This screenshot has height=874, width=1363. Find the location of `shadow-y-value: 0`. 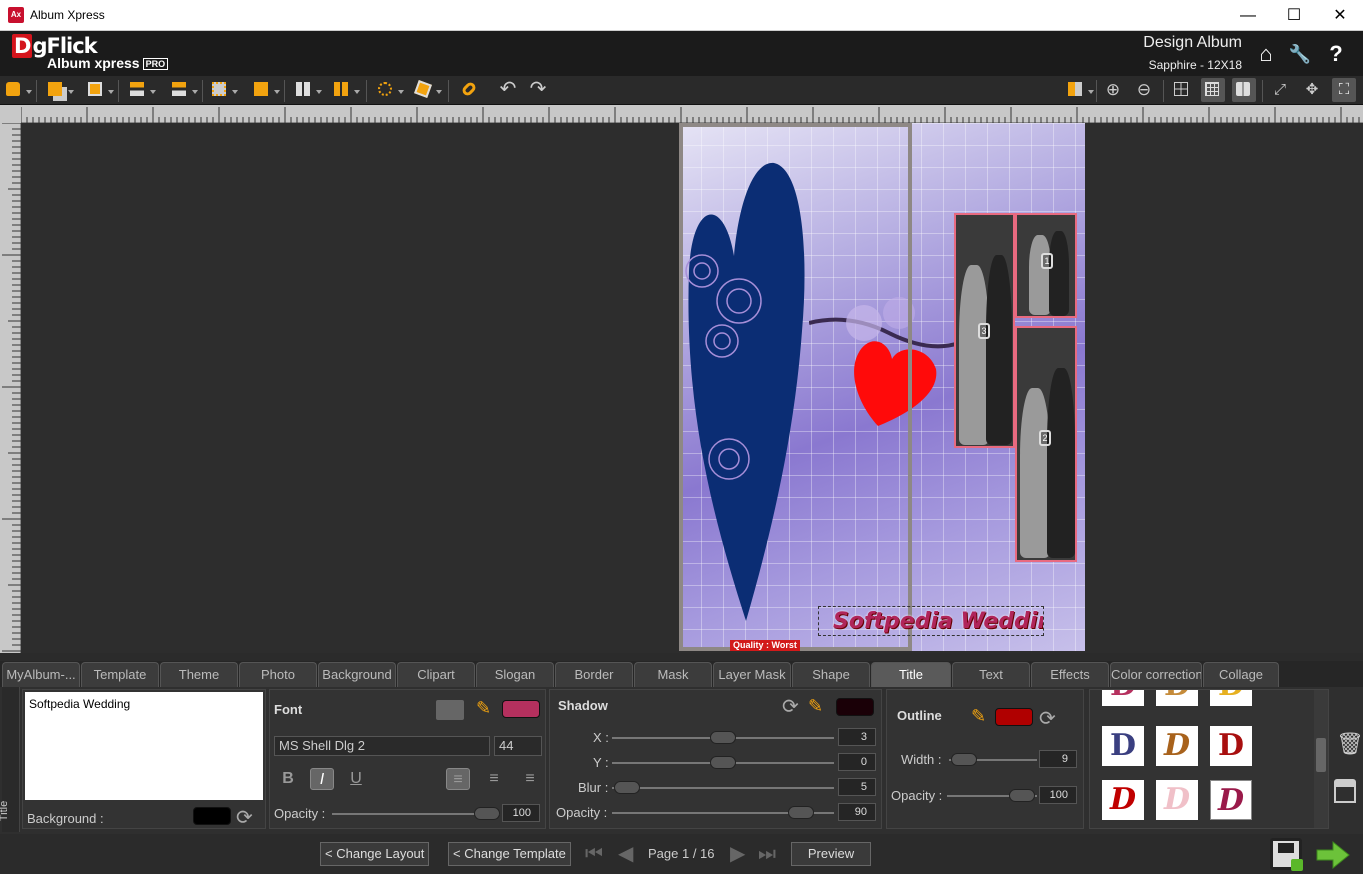

shadow-y-value: 0 is located at coordinates (857, 762).